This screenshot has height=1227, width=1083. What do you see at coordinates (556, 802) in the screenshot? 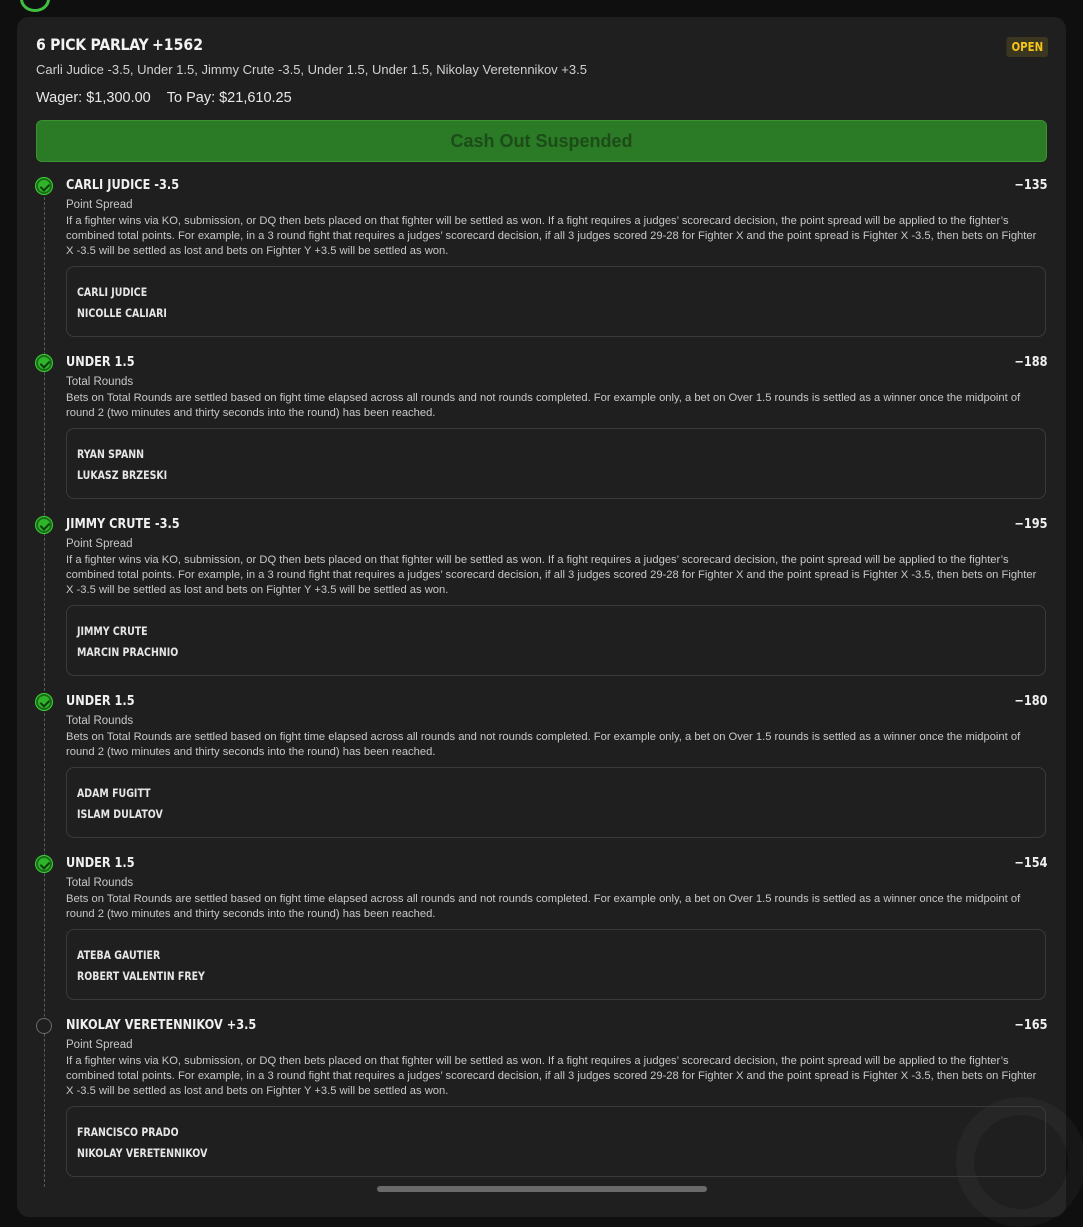
I see `matchup-card: ADAM FUGITT ISLAM DULATOV` at bounding box center [556, 802].